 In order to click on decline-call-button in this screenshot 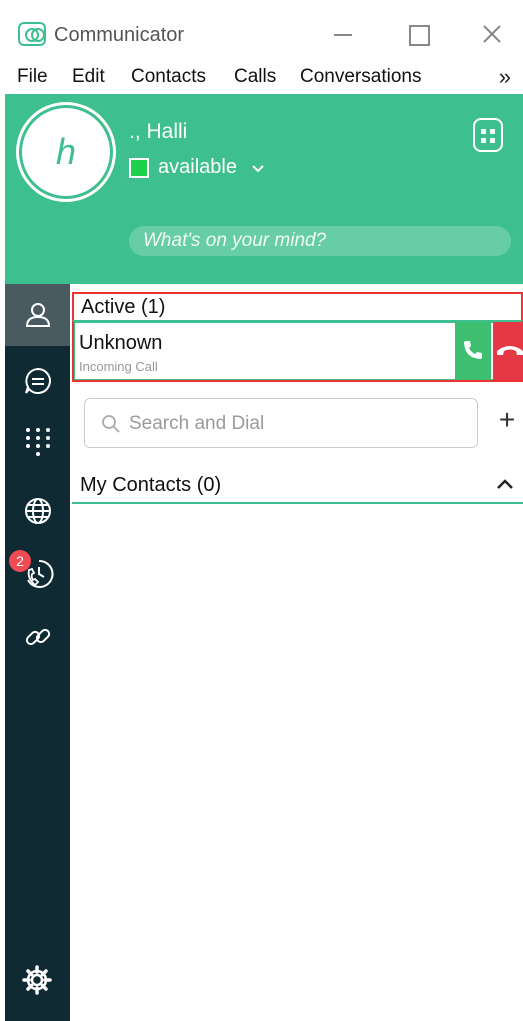, I will do `click(508, 351)`.